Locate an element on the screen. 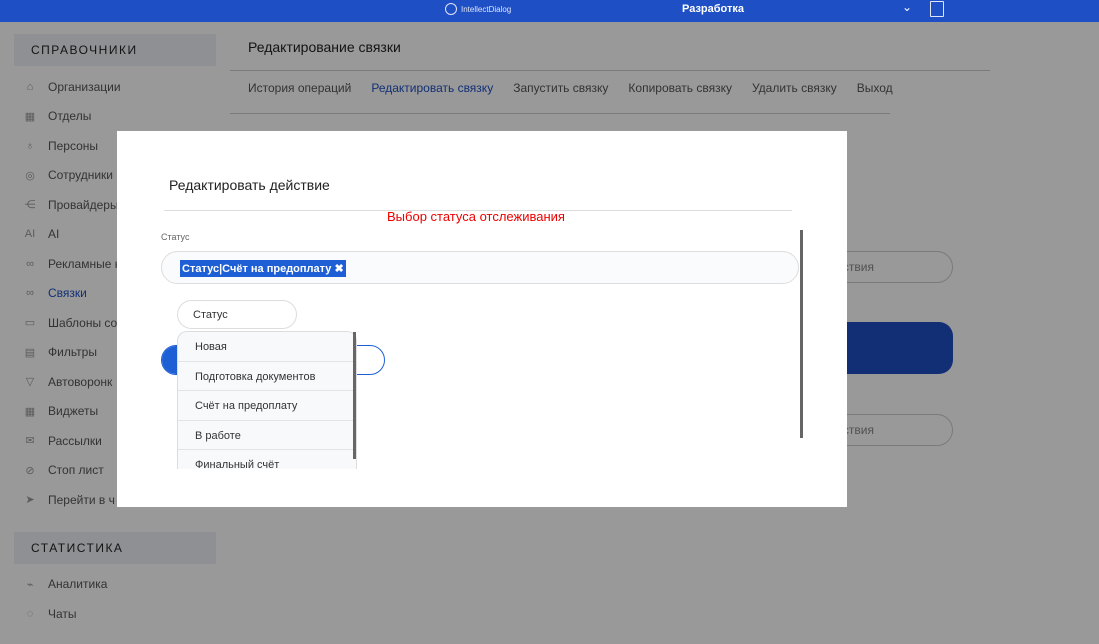 This screenshot has height=644, width=1099. option-in-progress: В работе is located at coordinates (265, 436).